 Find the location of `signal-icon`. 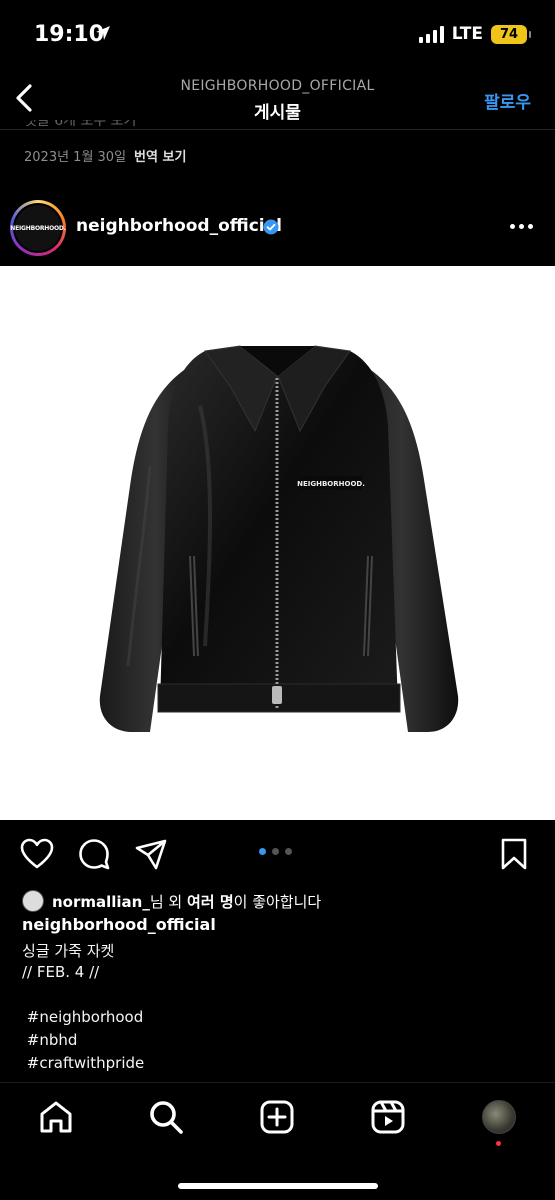

signal-icon is located at coordinates (431, 34).